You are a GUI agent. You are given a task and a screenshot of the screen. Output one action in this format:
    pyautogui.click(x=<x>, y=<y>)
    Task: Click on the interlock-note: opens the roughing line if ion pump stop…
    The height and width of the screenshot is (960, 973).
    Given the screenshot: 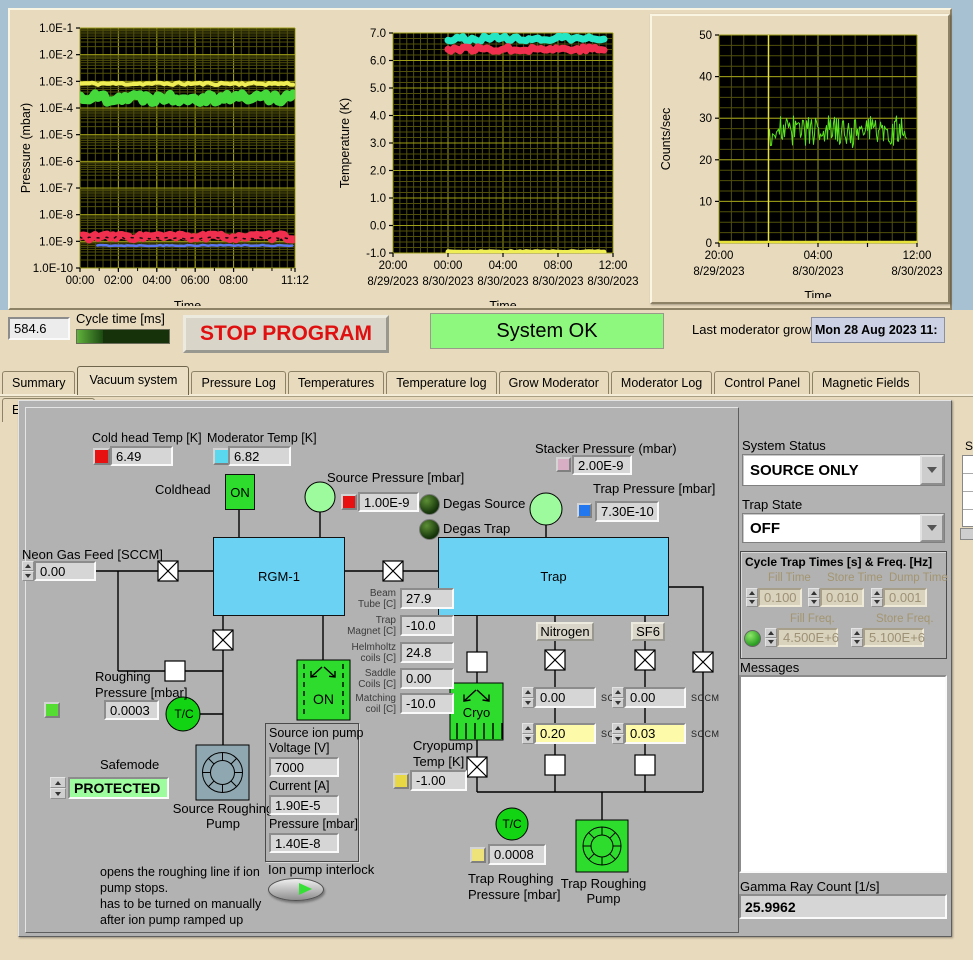 What is the action you would take?
    pyautogui.click(x=181, y=896)
    